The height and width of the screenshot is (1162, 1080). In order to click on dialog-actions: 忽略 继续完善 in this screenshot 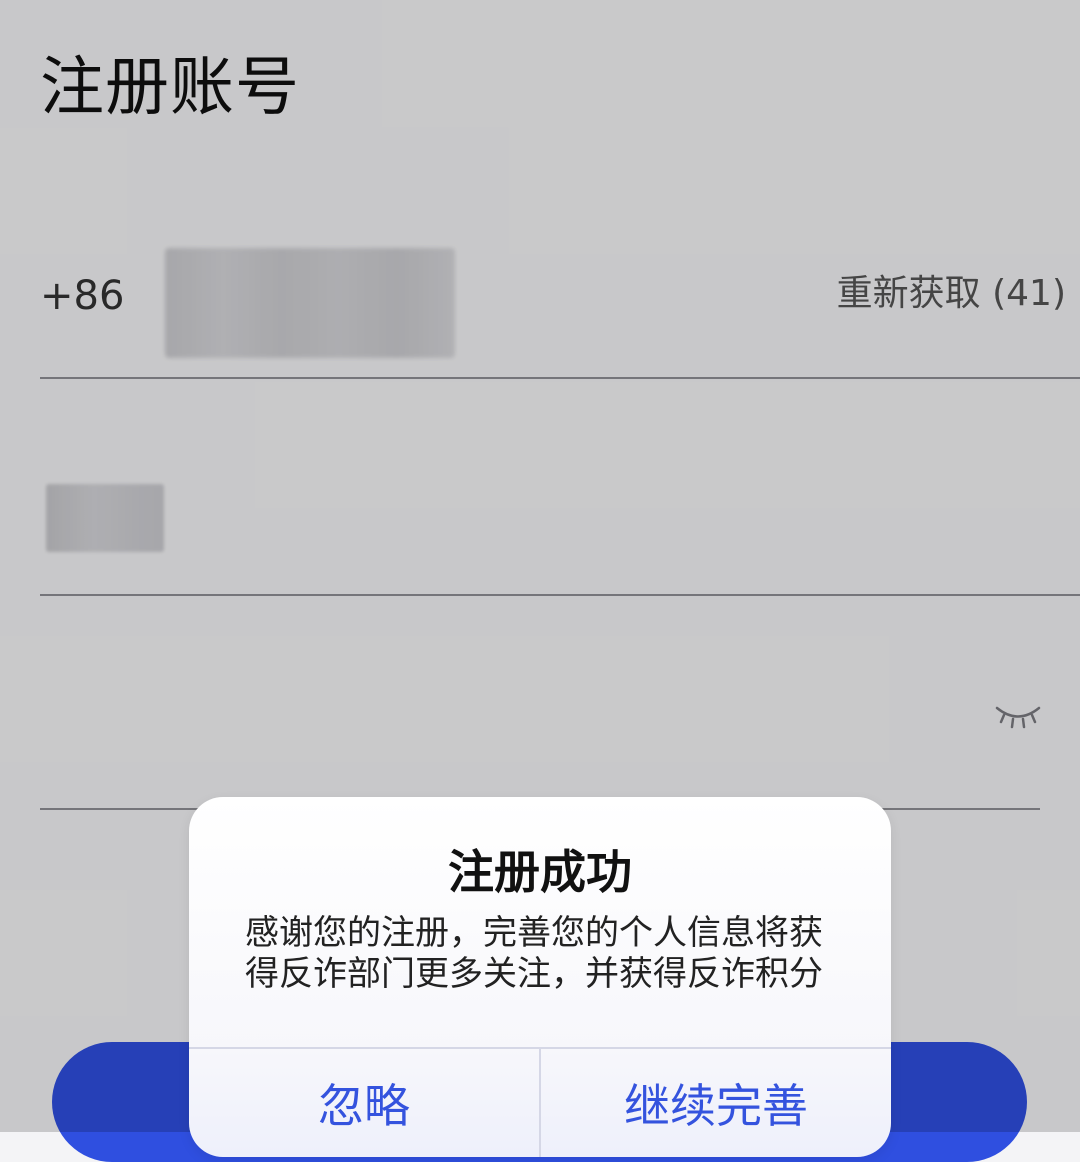, I will do `click(540, 1102)`.